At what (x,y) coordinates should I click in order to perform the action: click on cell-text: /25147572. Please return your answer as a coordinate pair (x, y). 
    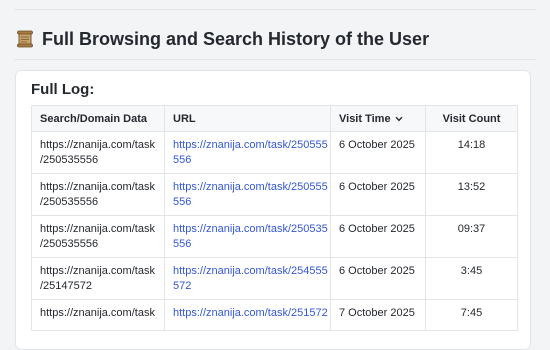
    Looking at the image, I should click on (66, 286).